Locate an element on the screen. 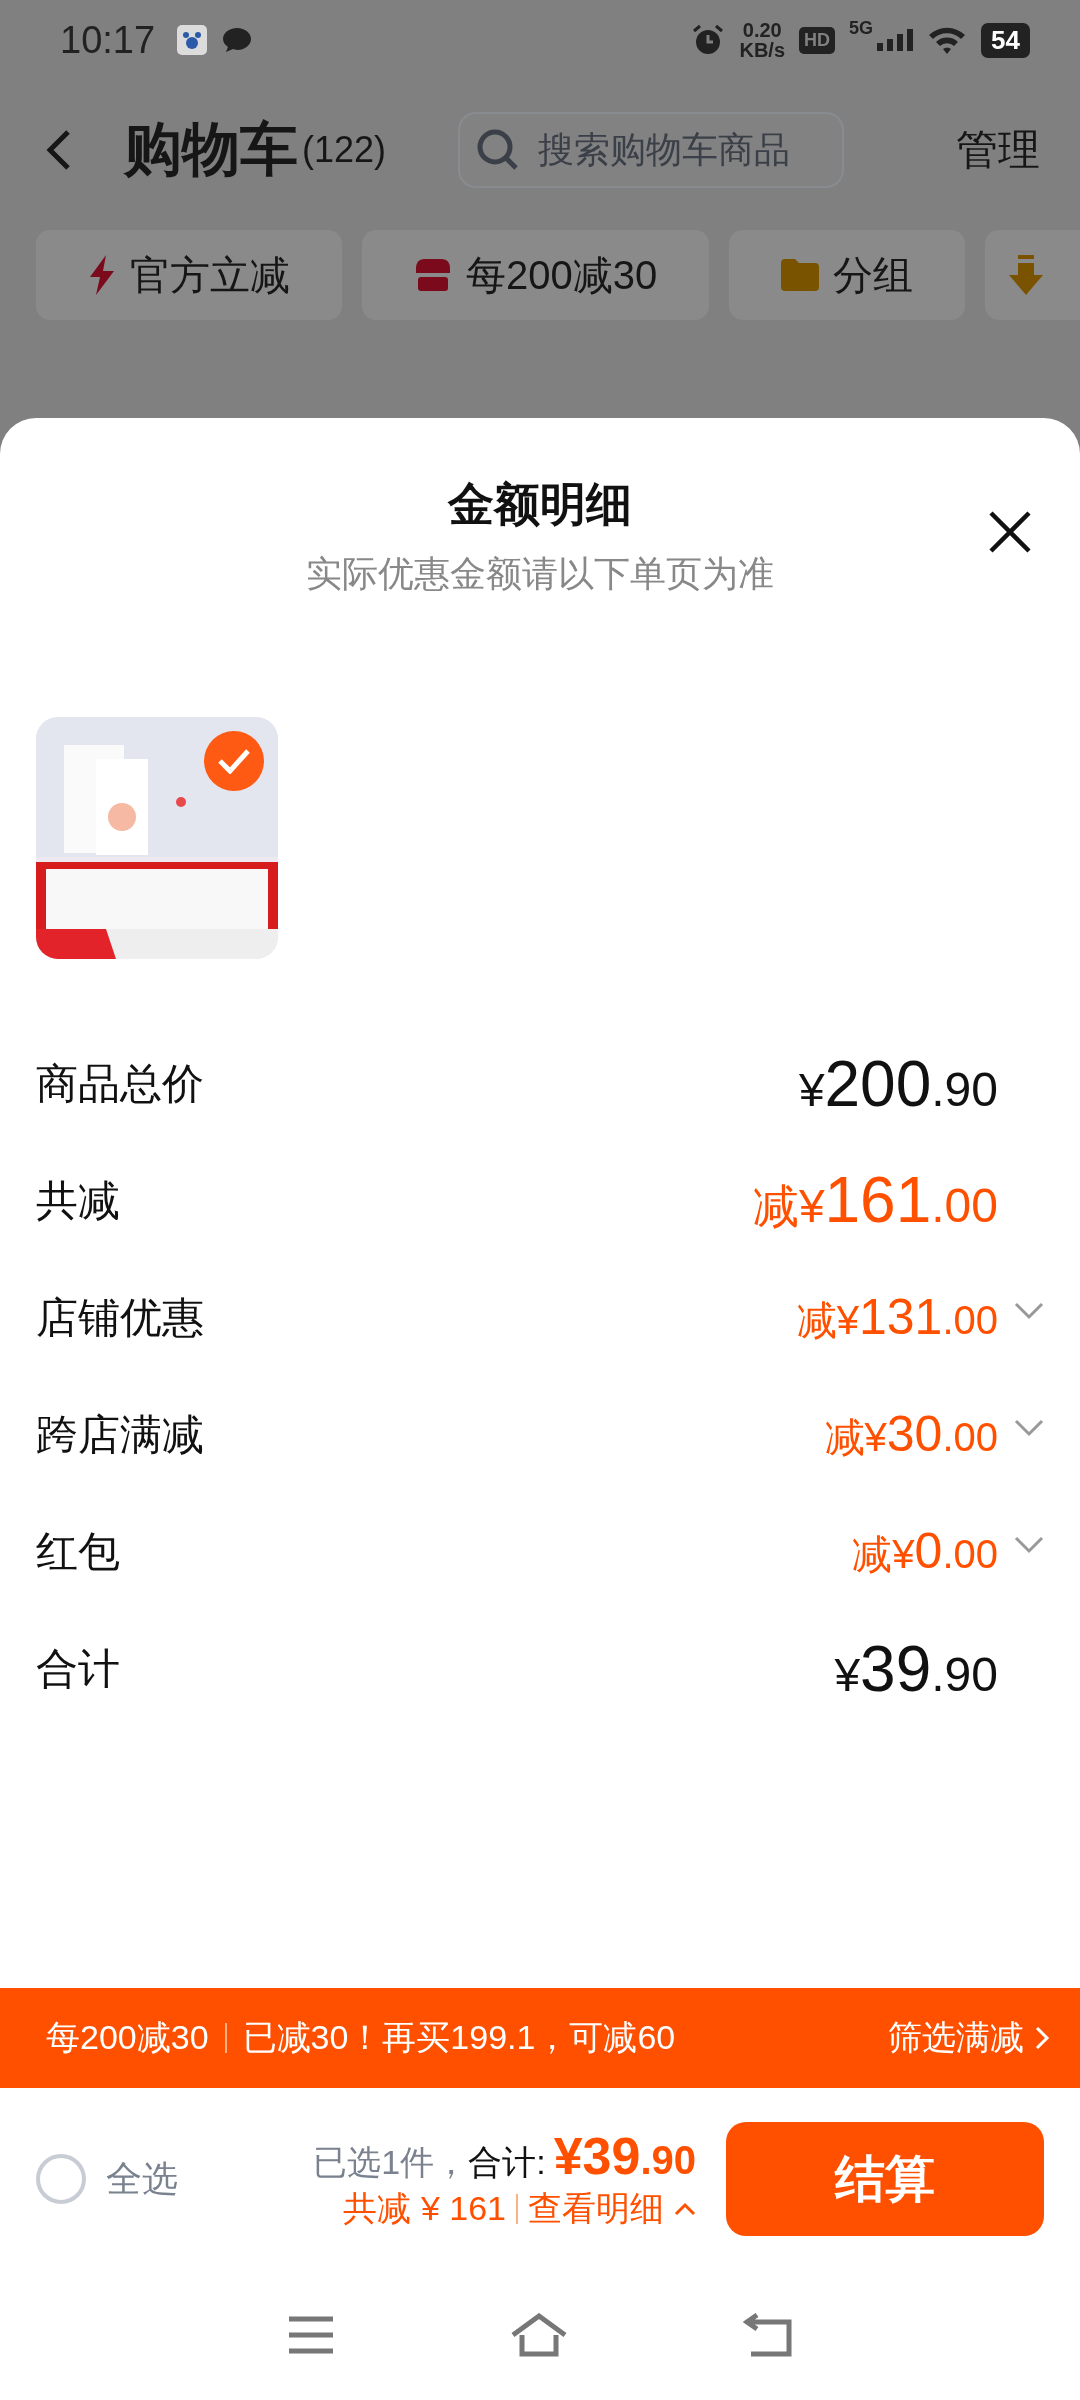 Image resolution: width=1080 pixels, height=2400 pixels. search-field: 搜索购物车商品 is located at coordinates (651, 150).